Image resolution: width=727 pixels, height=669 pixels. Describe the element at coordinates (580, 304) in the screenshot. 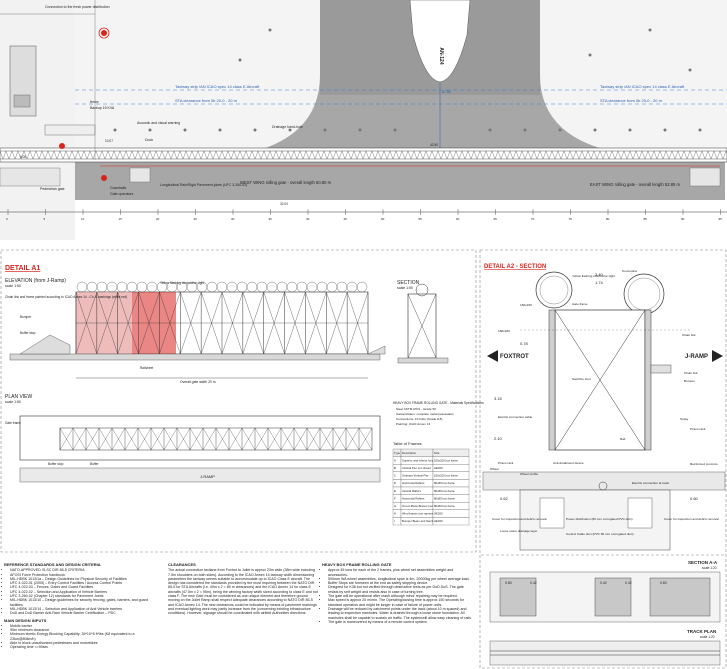

I see `a2-callout-label: Gate frame` at that location.